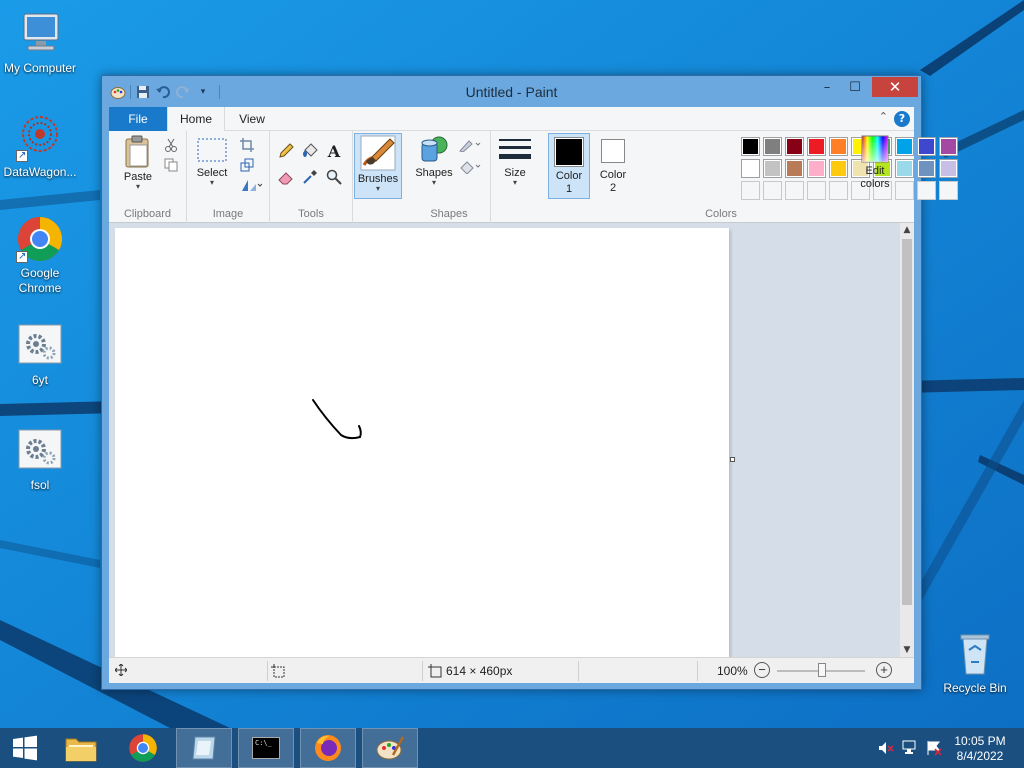 The image size is (1024, 768). I want to click on eraser-icon, so click(286, 177).